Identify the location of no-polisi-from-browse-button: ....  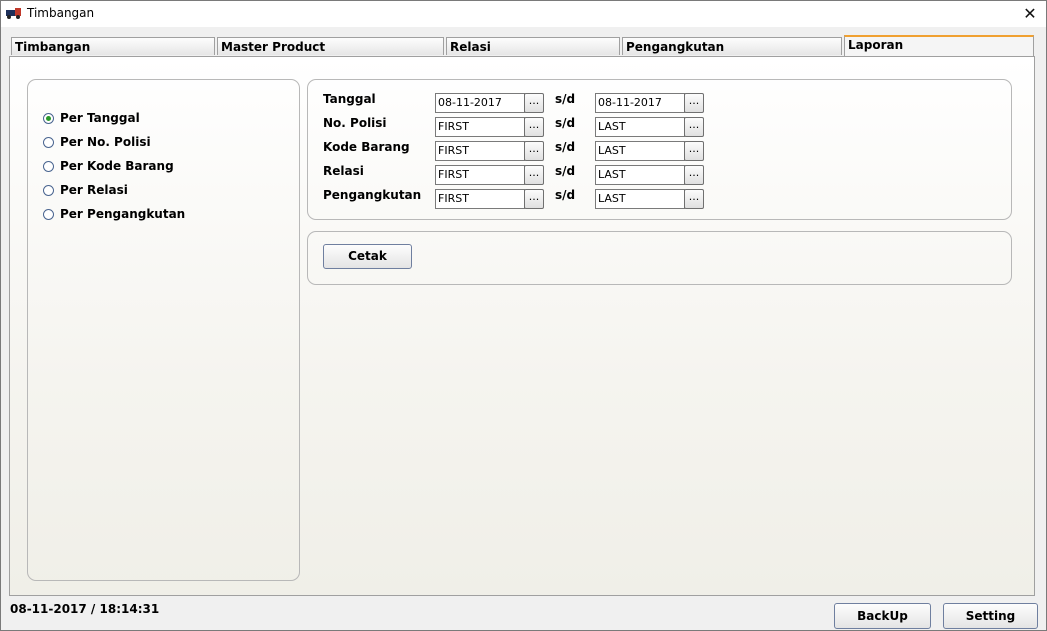
(534, 127).